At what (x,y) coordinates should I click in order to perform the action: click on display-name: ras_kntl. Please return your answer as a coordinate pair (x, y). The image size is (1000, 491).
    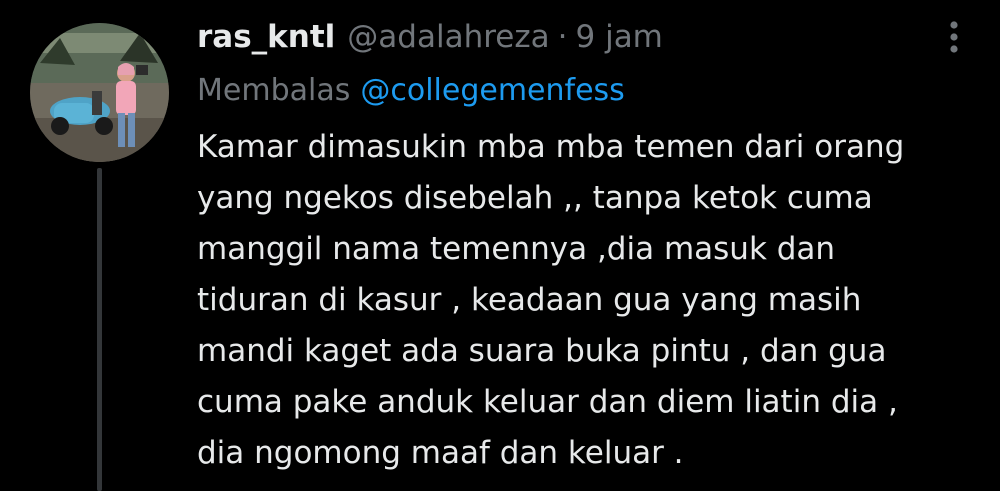
    Looking at the image, I should click on (266, 37).